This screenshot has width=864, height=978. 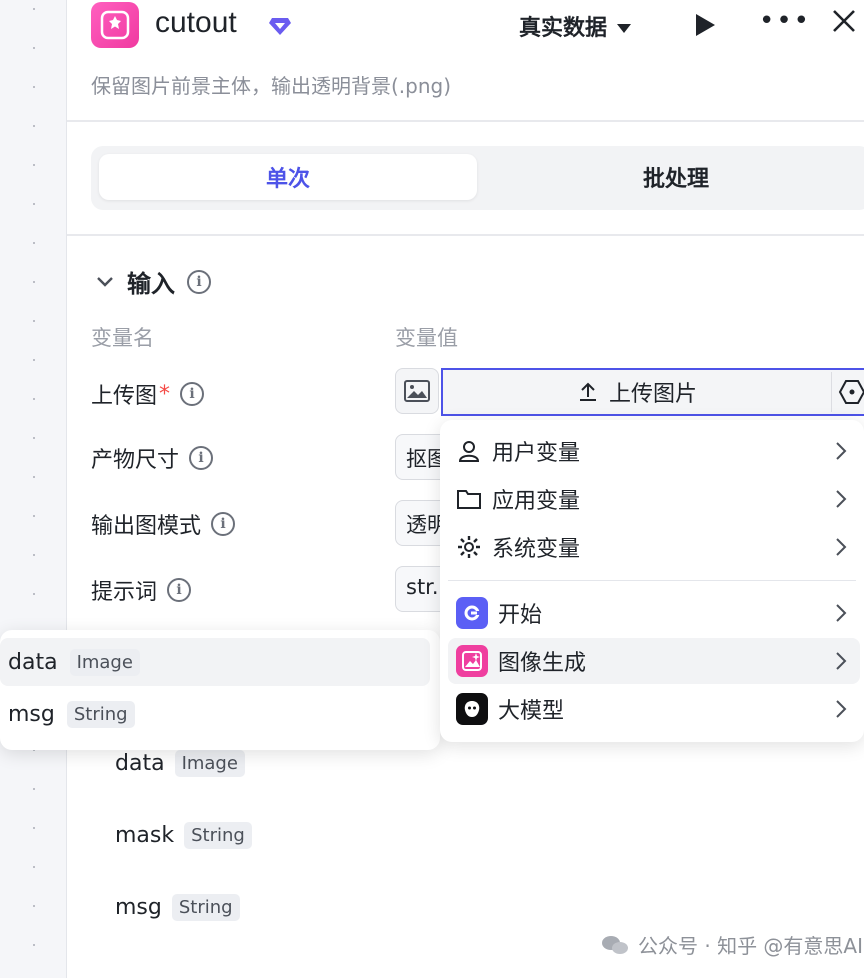 I want to click on more-options-icon: •••, so click(x=785, y=21).